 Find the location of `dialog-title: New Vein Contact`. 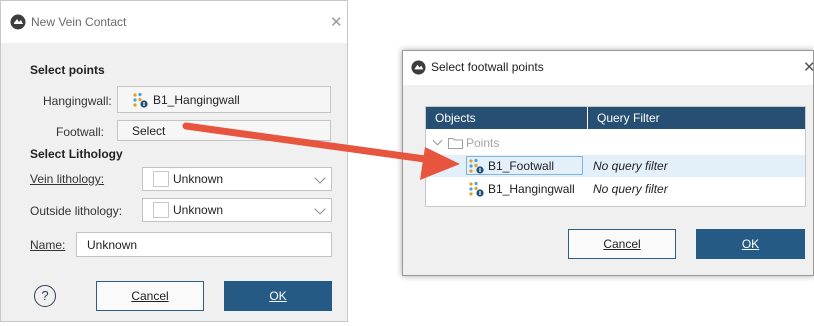

dialog-title: New Vein Contact is located at coordinates (79, 22).